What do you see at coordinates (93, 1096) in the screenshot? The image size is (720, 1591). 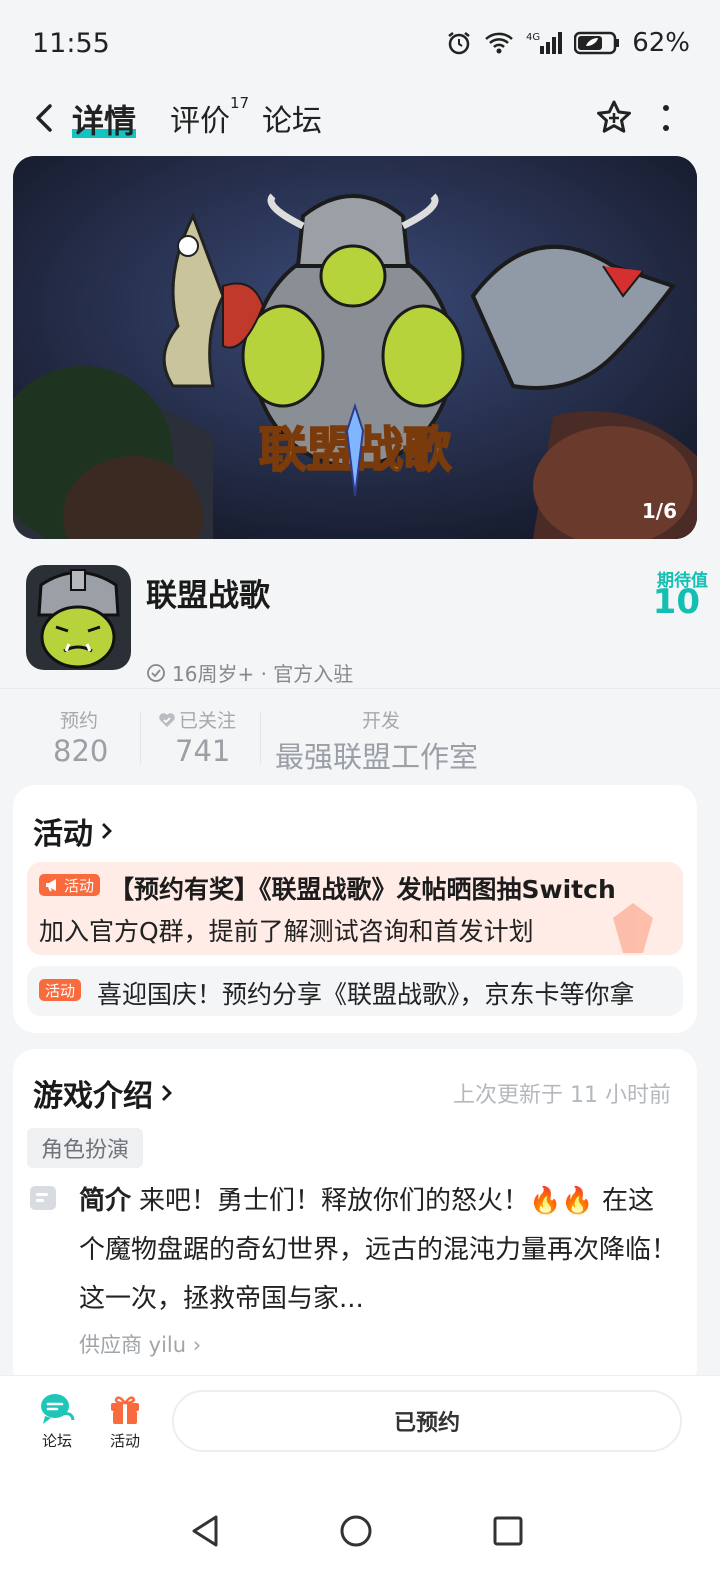 I see `intro-title-text: 游戏介绍` at bounding box center [93, 1096].